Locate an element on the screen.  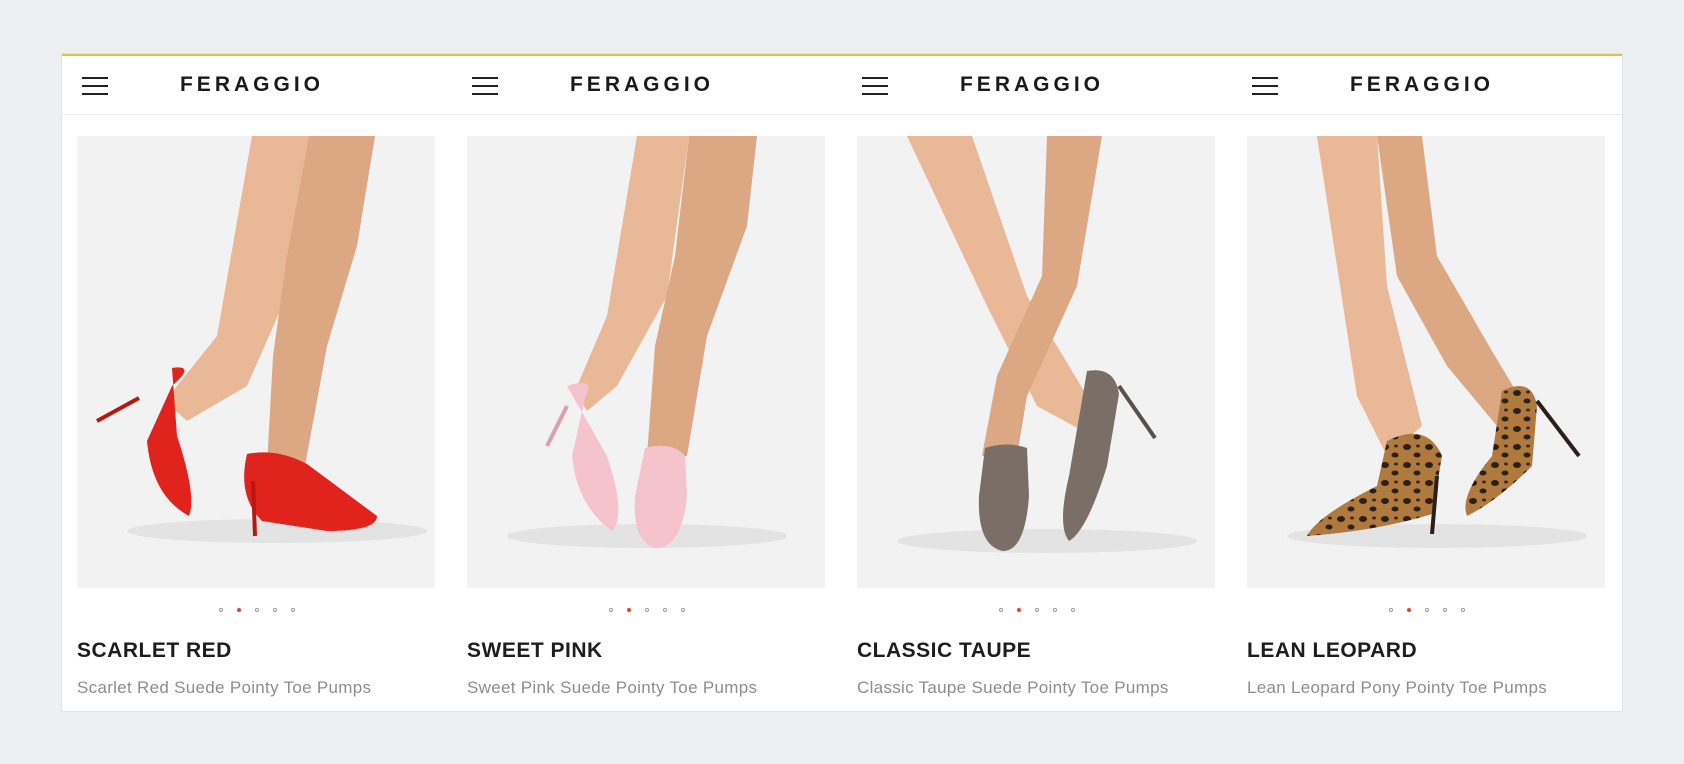
product-description: Classic Taupe Suede Pointy Toe Pumps is located at coordinates (1013, 687).